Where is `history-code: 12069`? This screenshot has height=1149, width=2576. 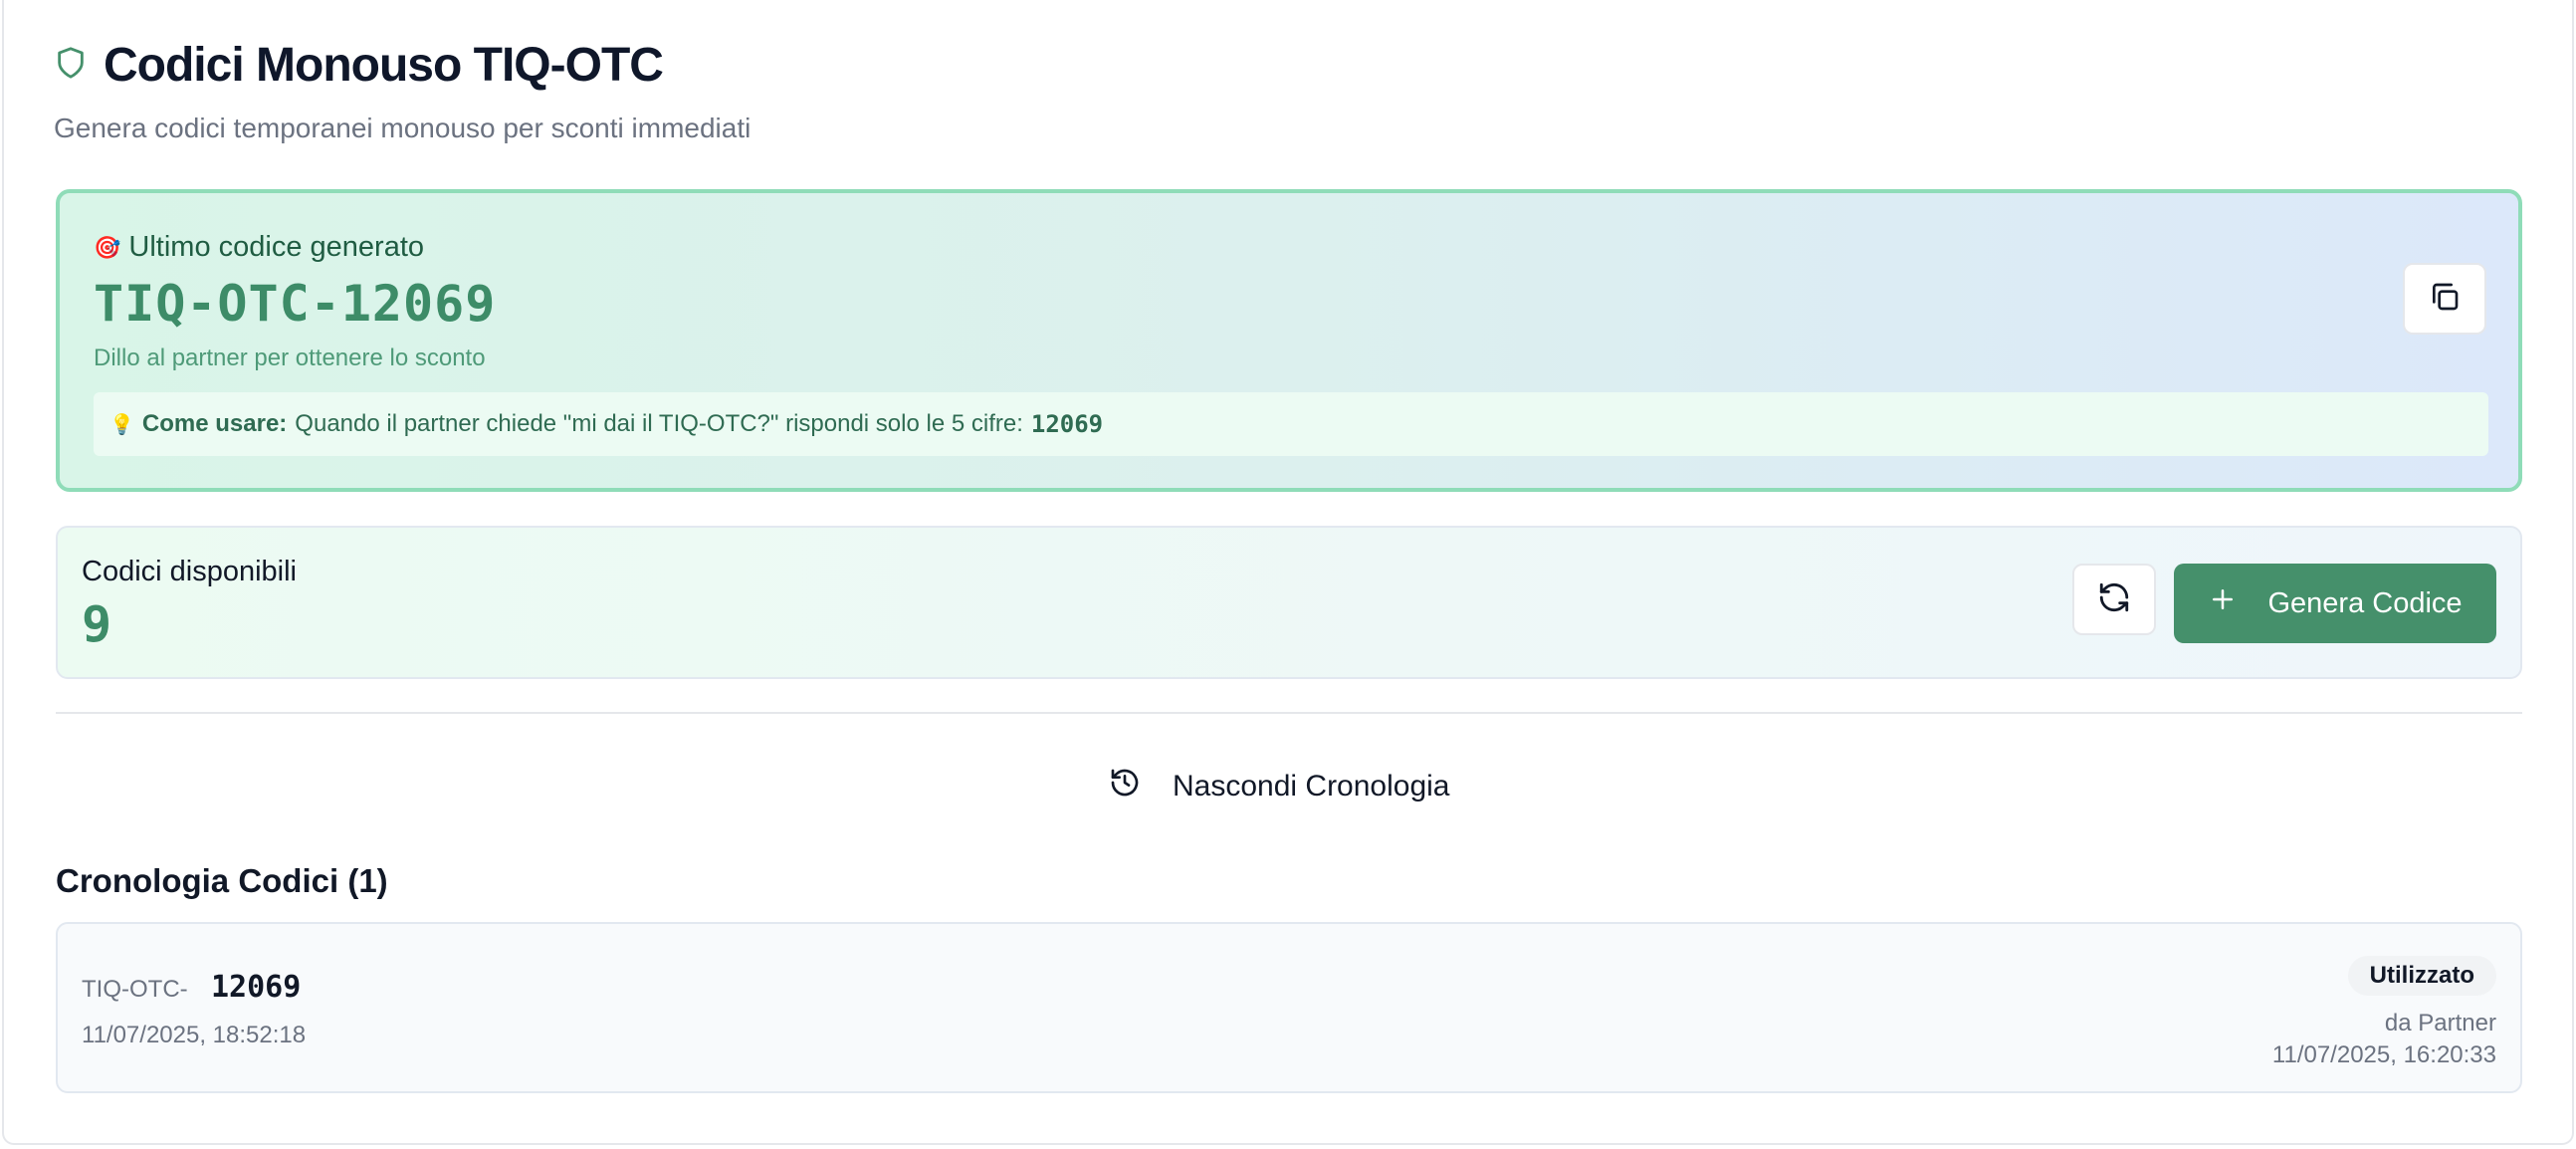 history-code: 12069 is located at coordinates (256, 988).